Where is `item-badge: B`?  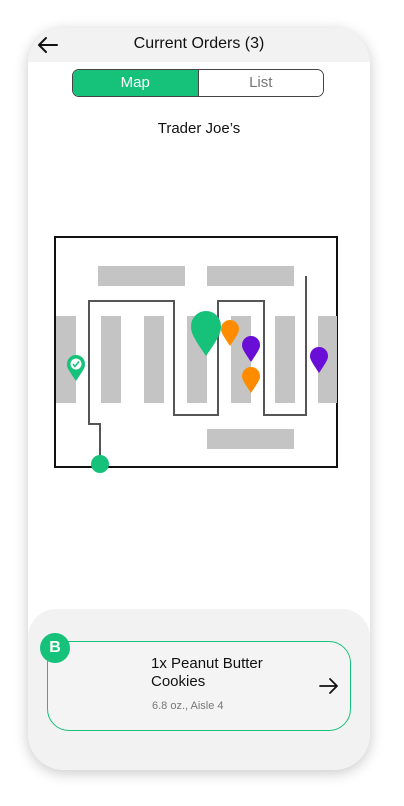 item-badge: B is located at coordinates (55, 648).